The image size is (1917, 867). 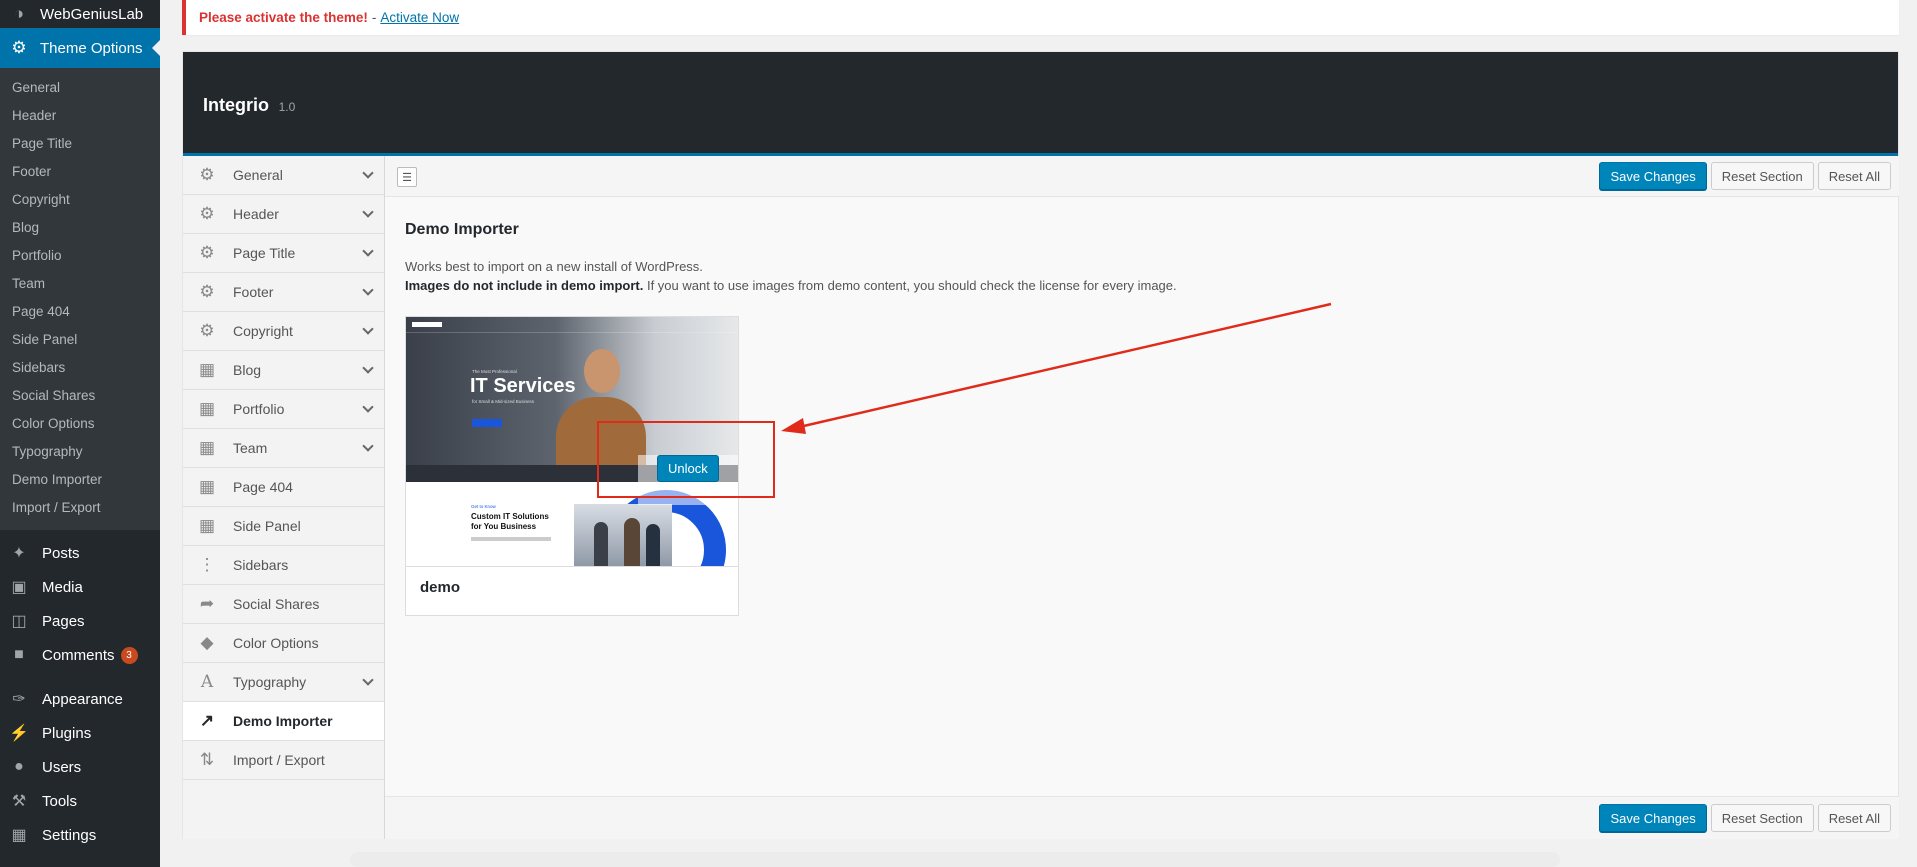 I want to click on menu-comments: ■ Comments 3, so click(x=80, y=655).